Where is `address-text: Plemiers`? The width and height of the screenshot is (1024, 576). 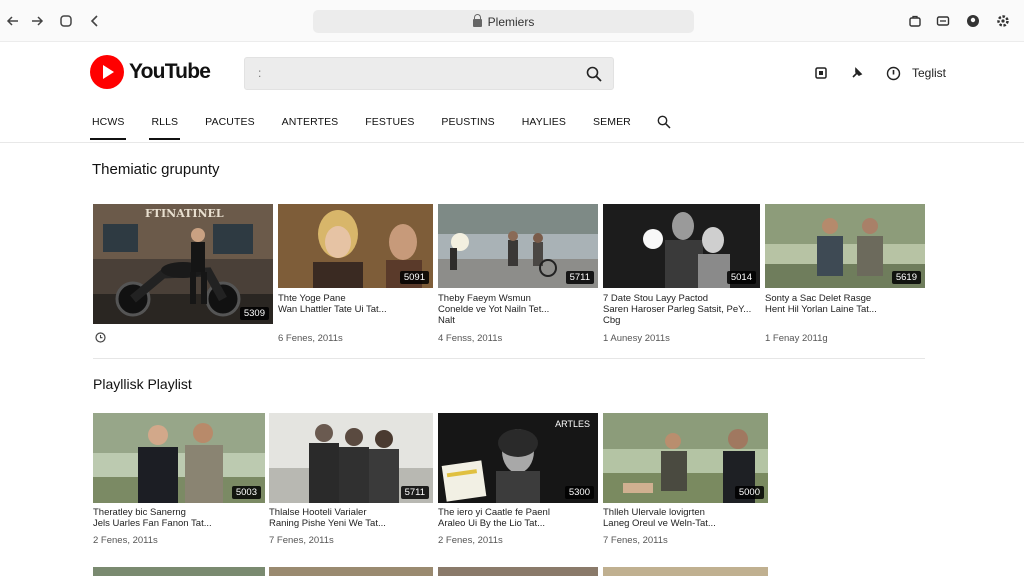 address-text: Plemiers is located at coordinates (511, 21).